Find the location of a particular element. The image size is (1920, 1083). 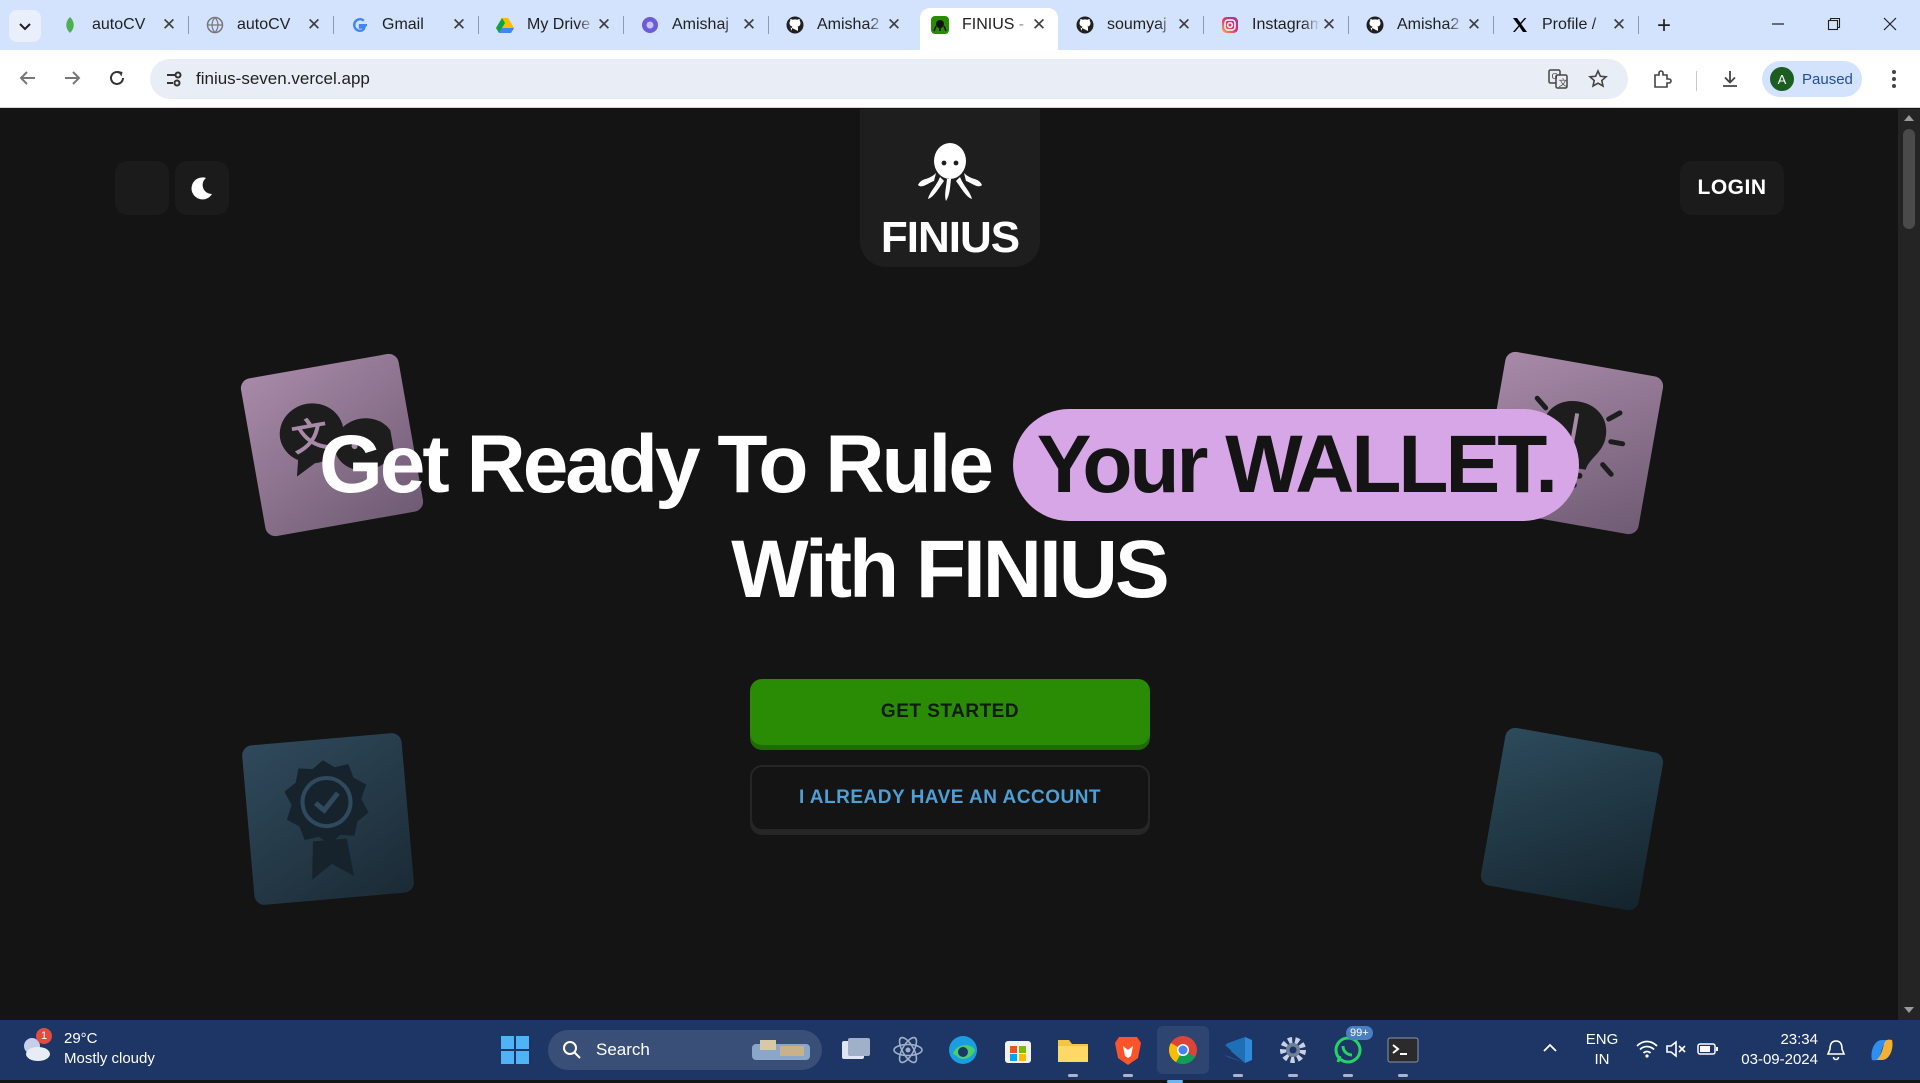

forward-button is located at coordinates (72, 78).